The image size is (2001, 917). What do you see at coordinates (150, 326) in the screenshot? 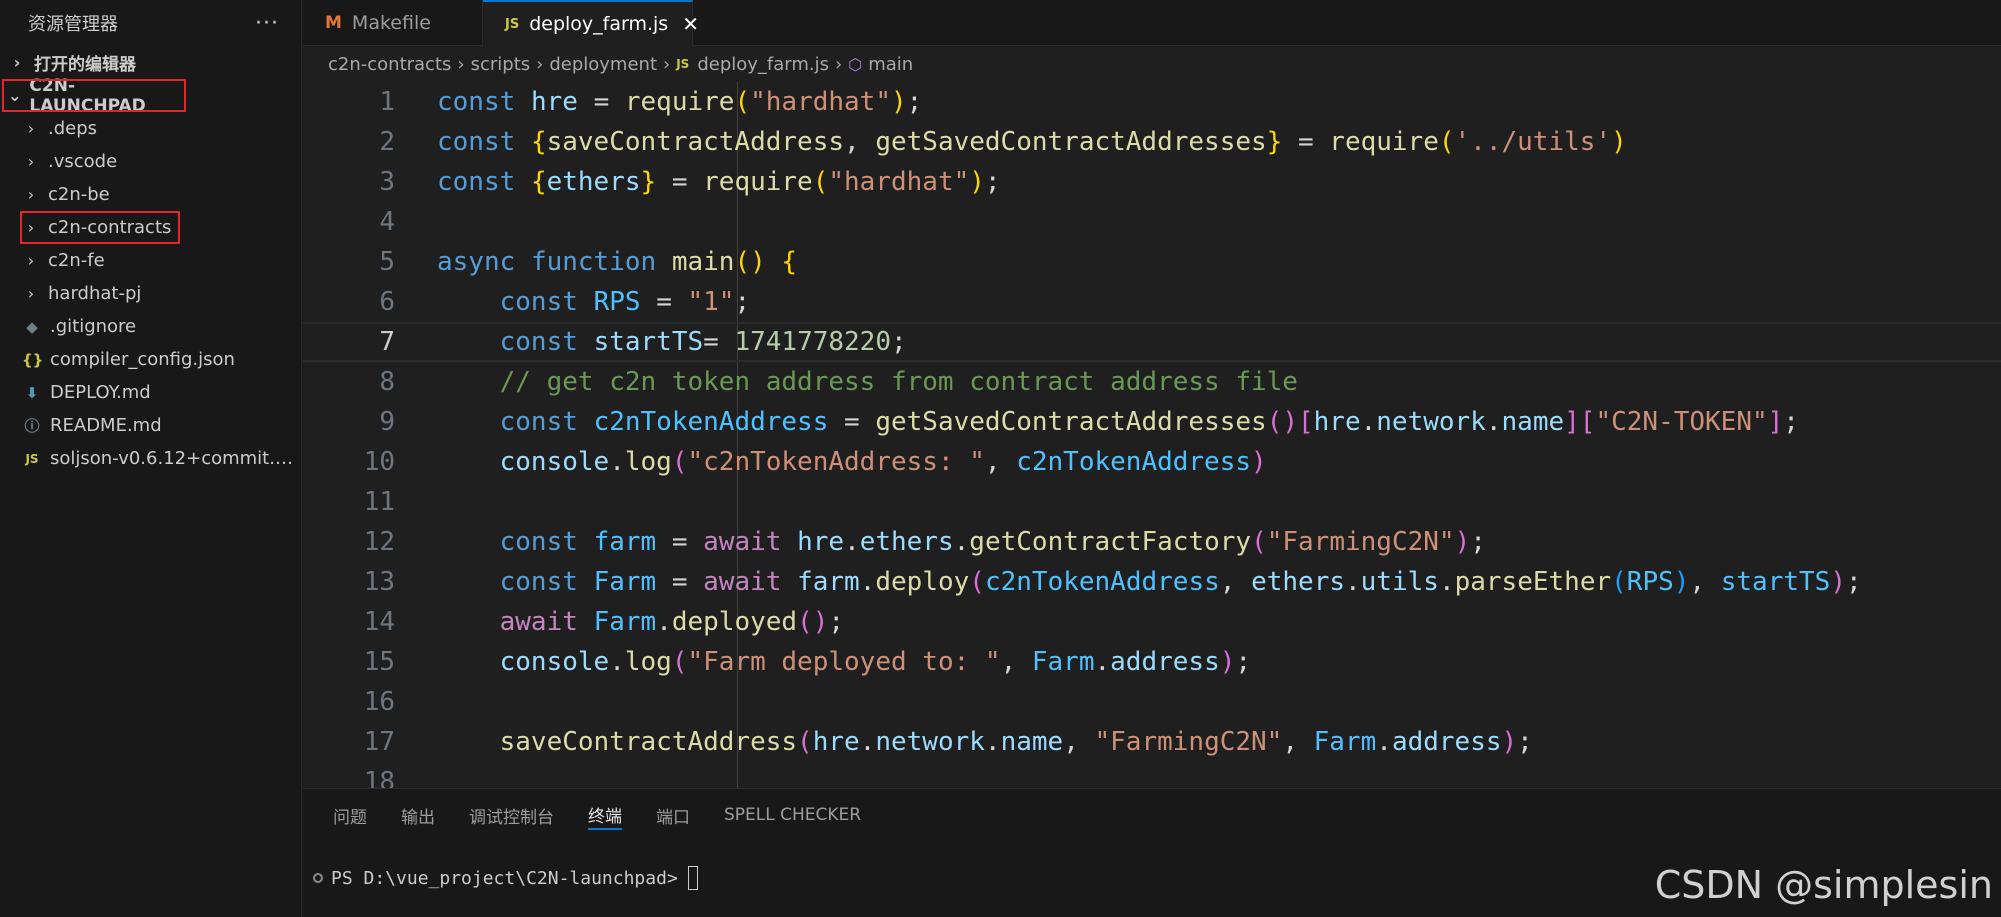
I see `tree-item-gitignore: ◆ .gitignore` at bounding box center [150, 326].